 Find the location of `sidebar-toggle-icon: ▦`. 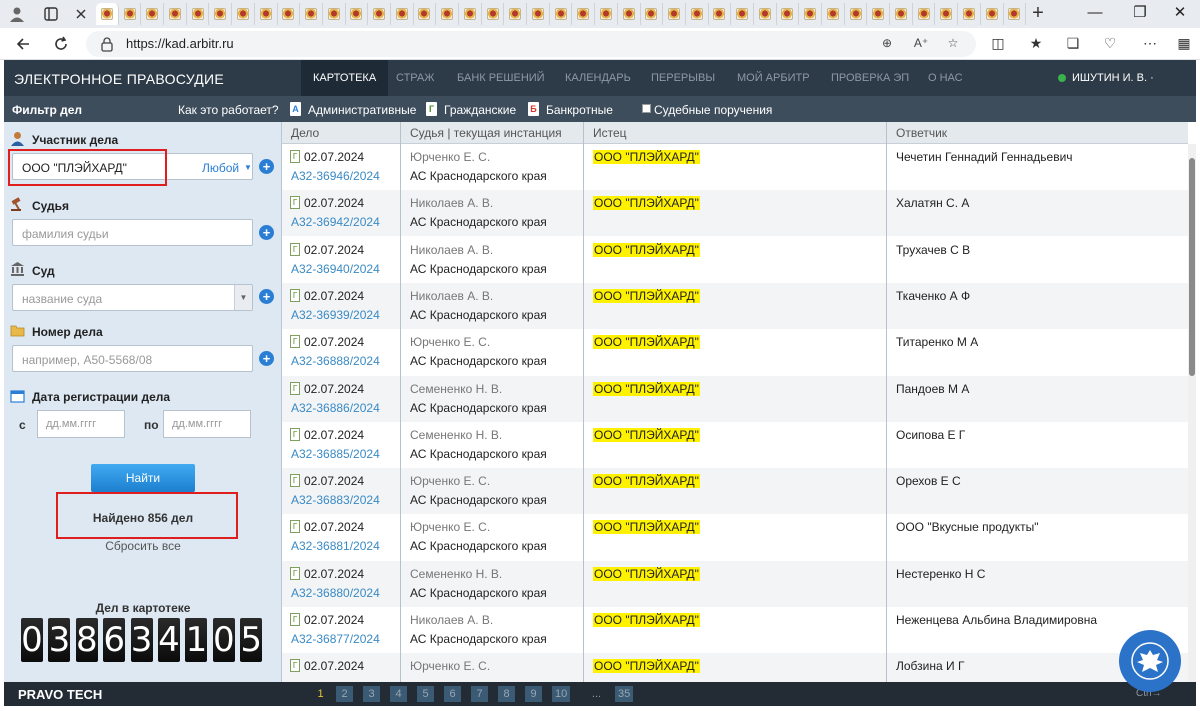

sidebar-toggle-icon: ▦ is located at coordinates (1184, 44).